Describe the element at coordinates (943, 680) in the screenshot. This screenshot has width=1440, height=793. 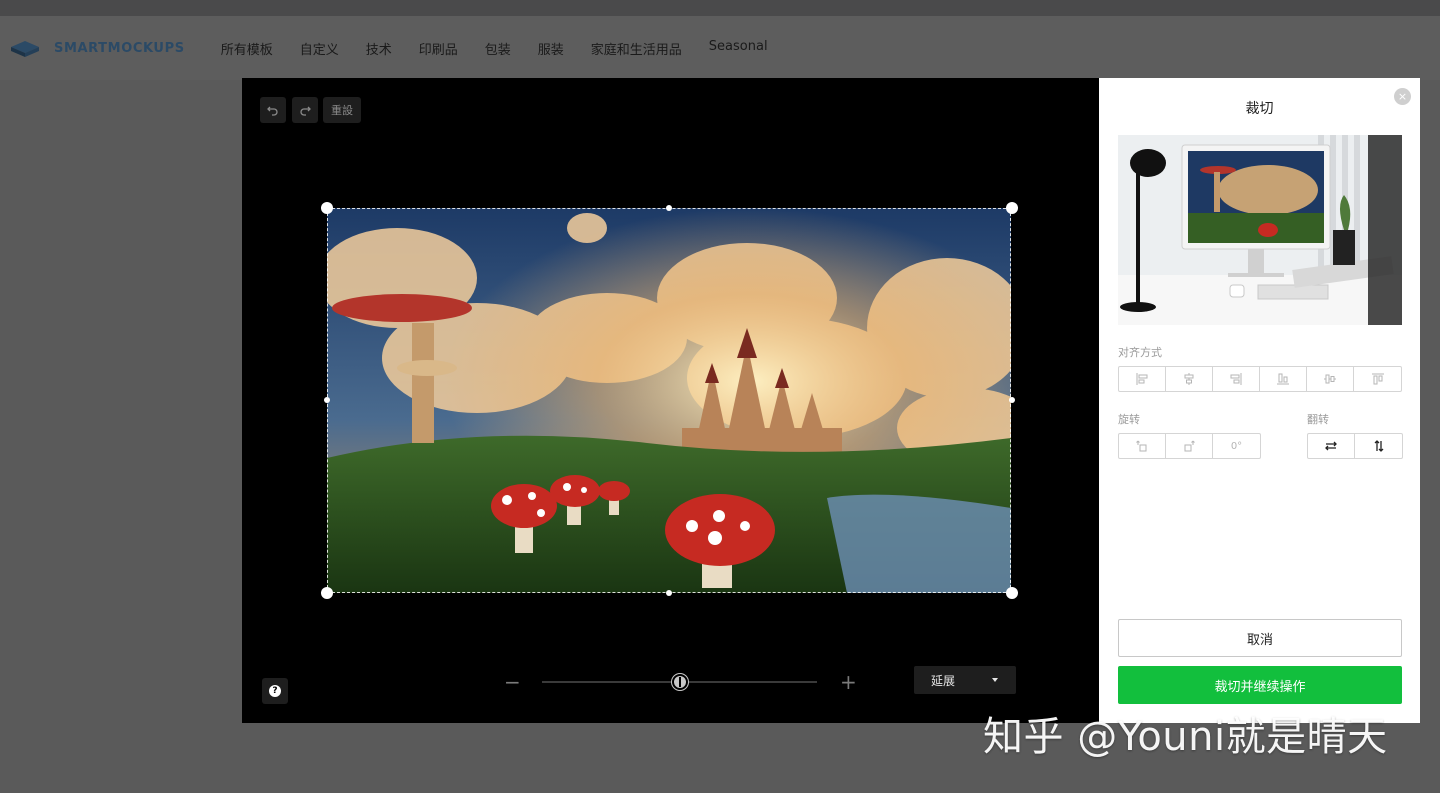
I see `fit-mode-value: 延展` at that location.